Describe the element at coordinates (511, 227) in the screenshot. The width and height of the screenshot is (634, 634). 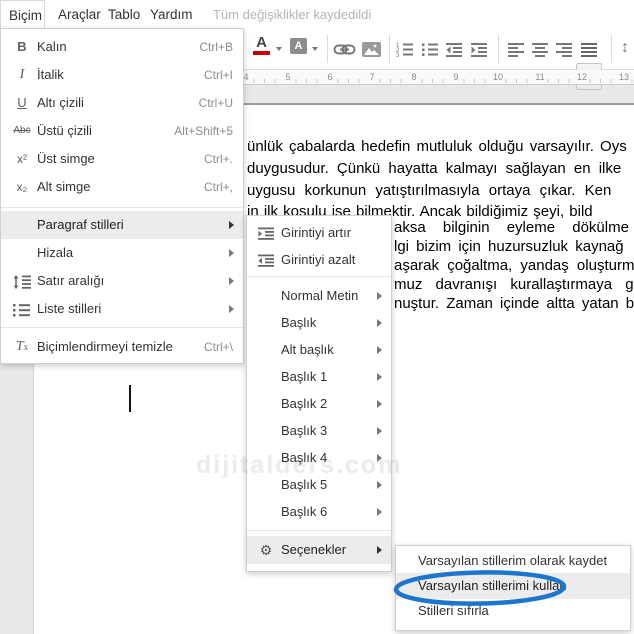
I see `document-text-line: aksa bilginin eyleme dökülme` at that location.